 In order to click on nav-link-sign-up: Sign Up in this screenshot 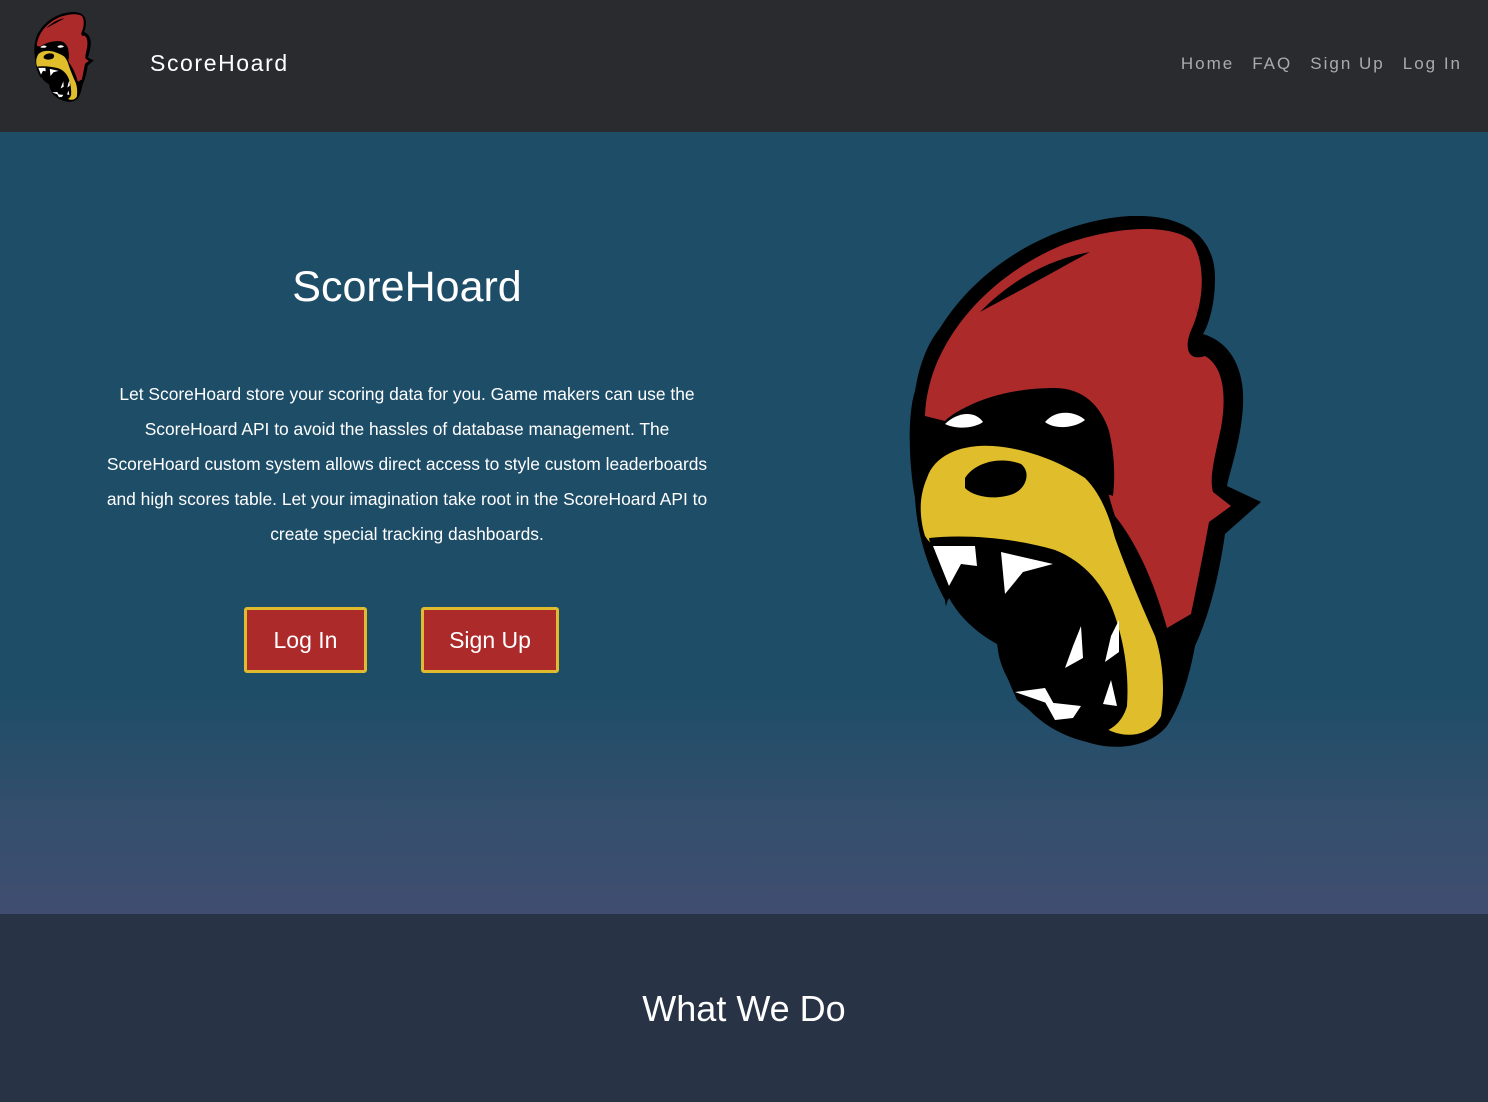, I will do `click(1347, 64)`.